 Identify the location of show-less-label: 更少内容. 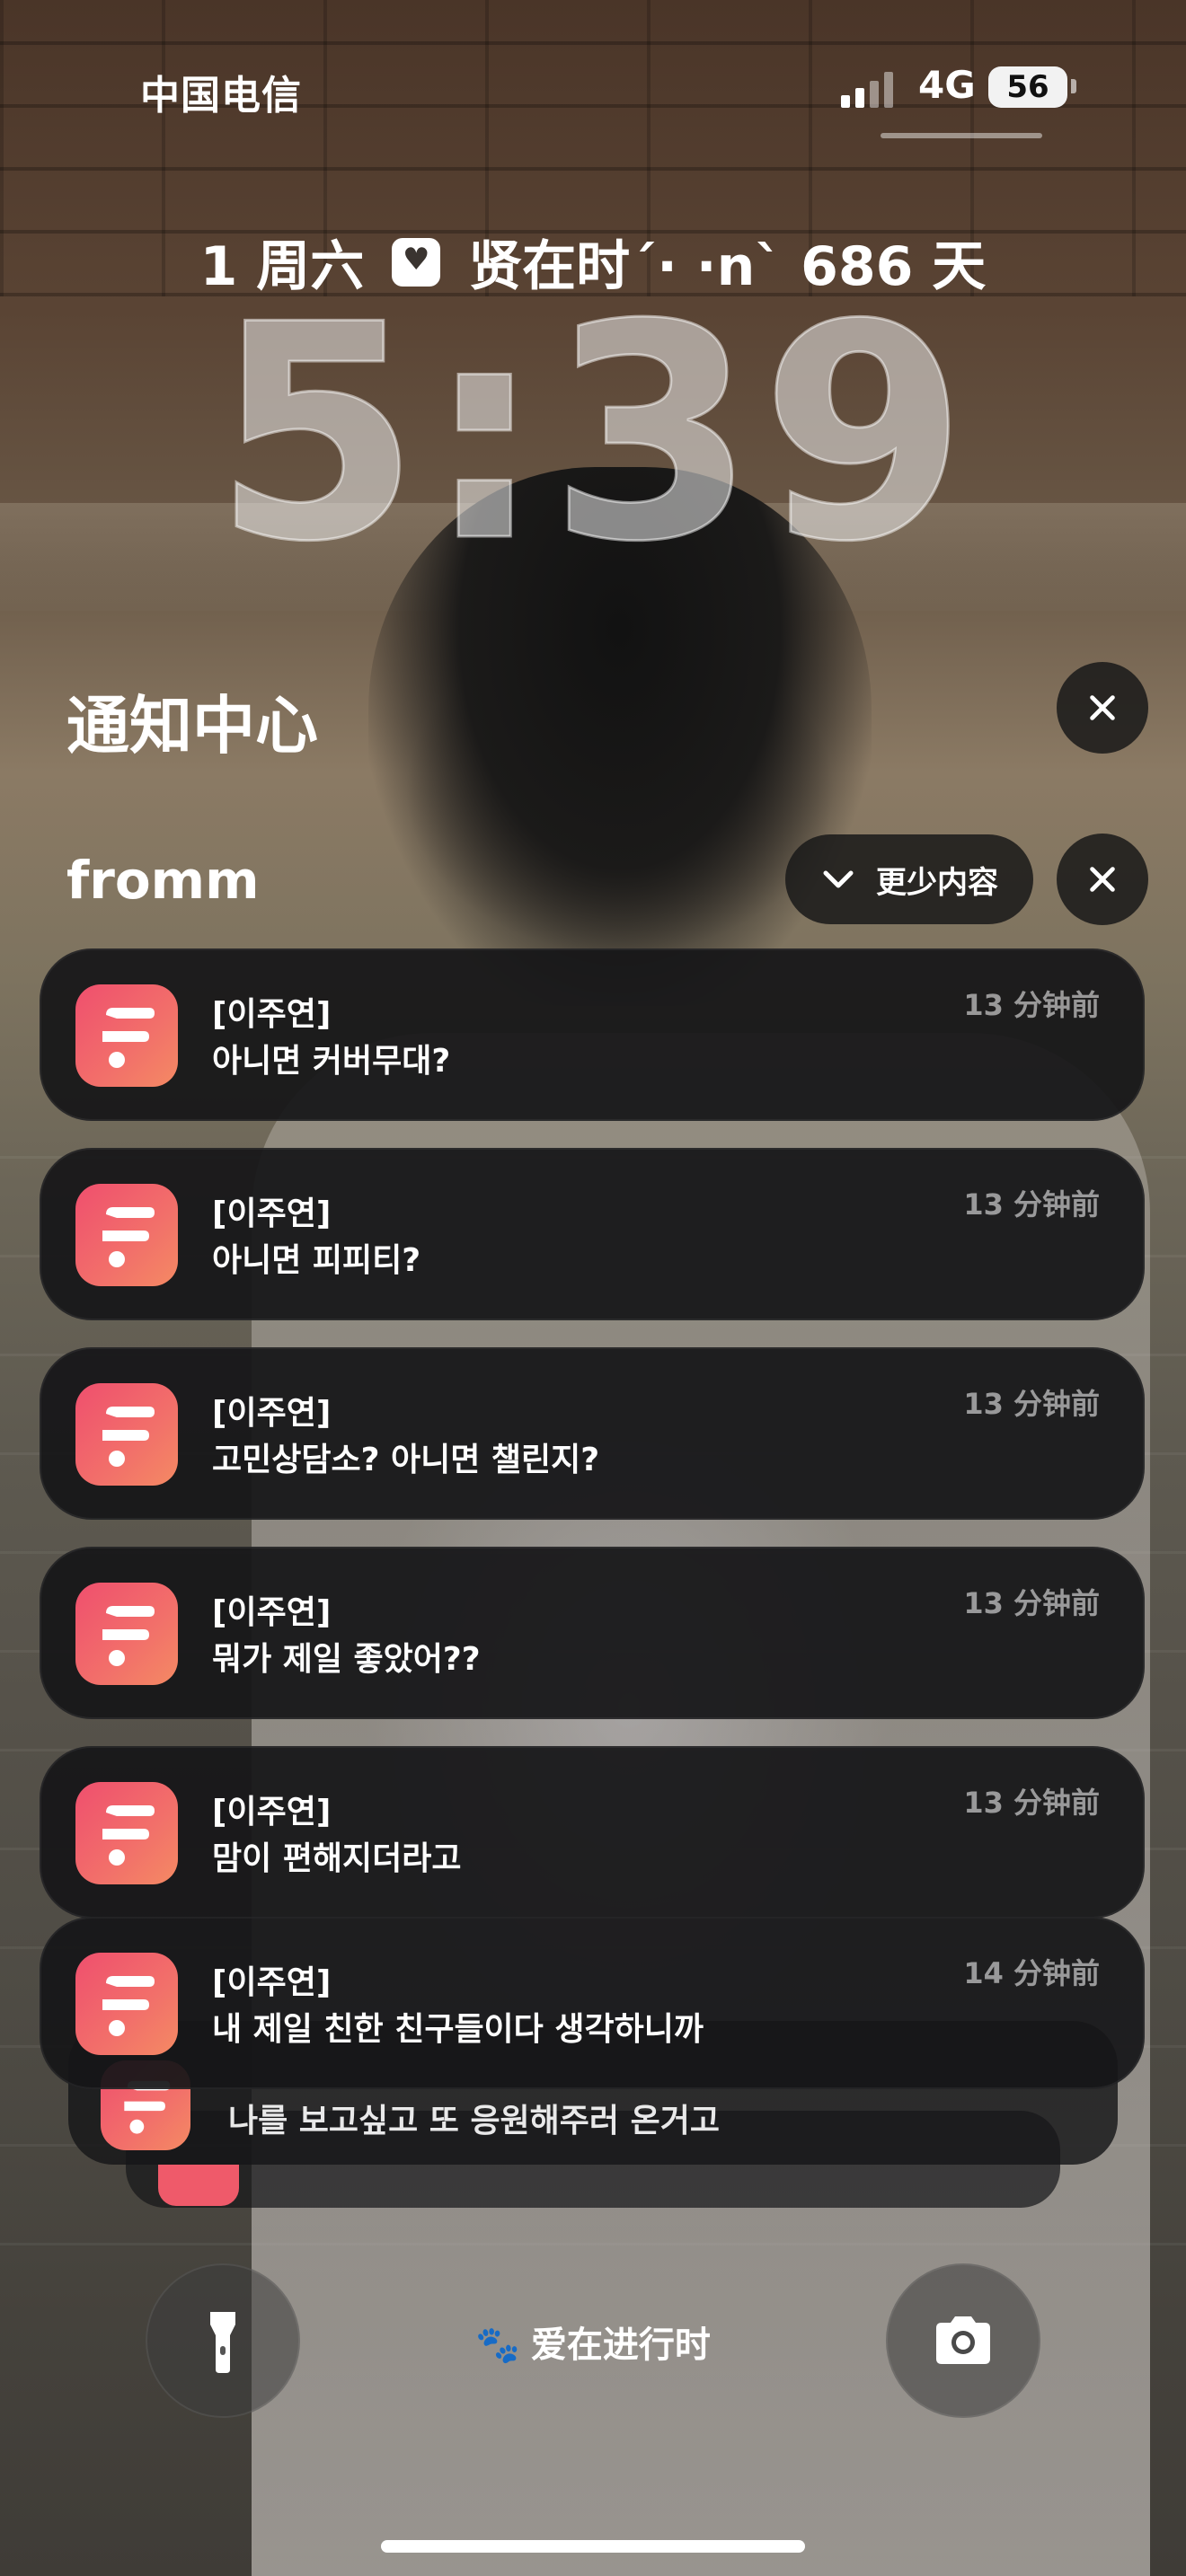
(937, 882).